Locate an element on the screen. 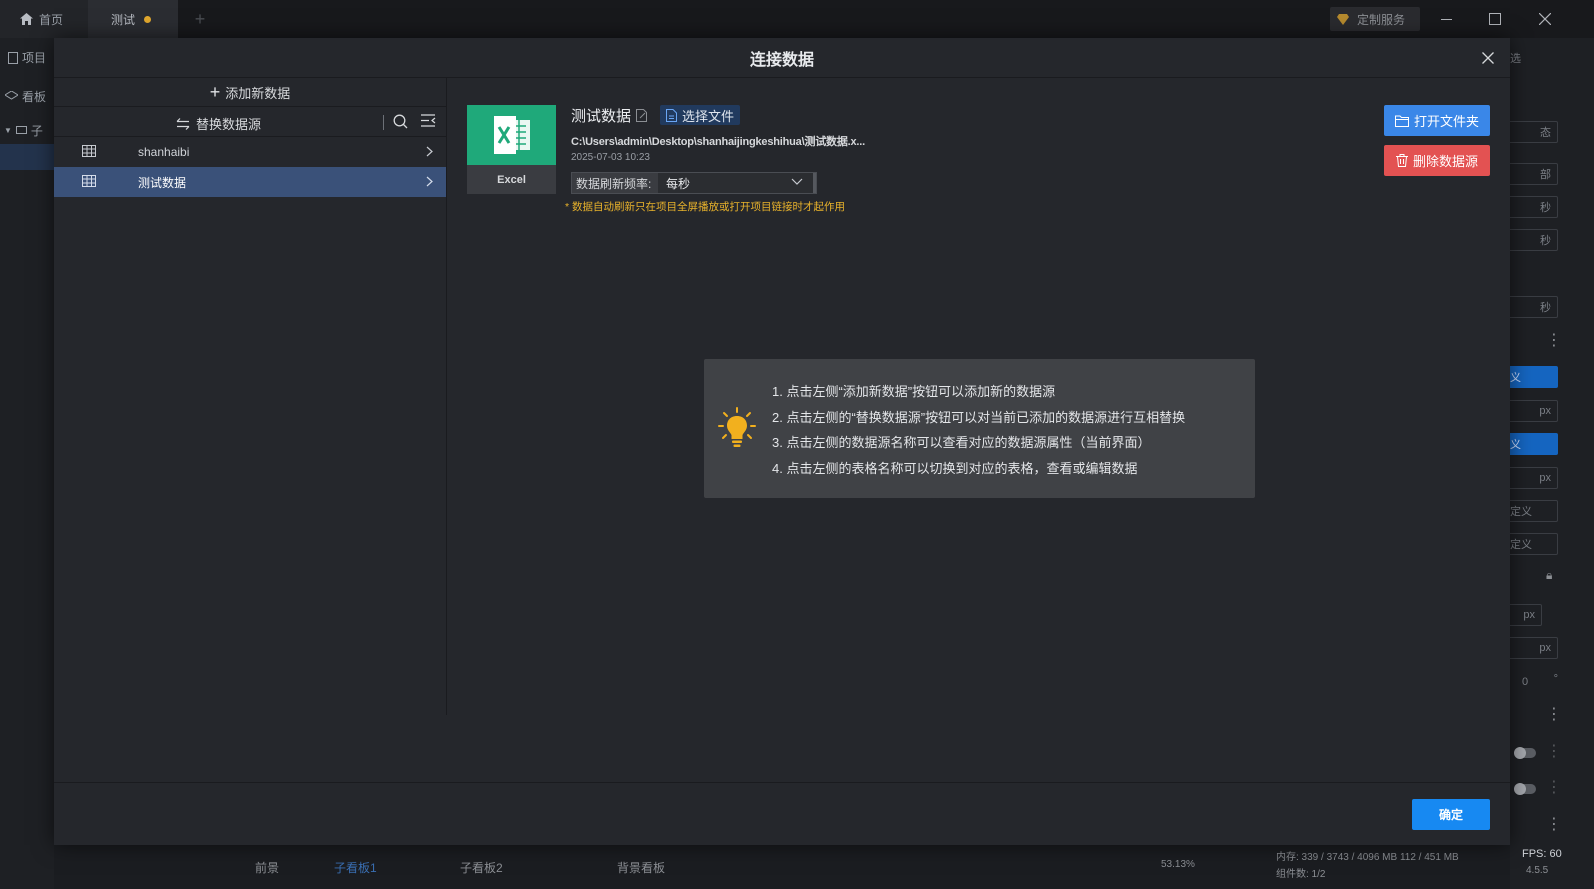  maximize-icon is located at coordinates (1495, 19).